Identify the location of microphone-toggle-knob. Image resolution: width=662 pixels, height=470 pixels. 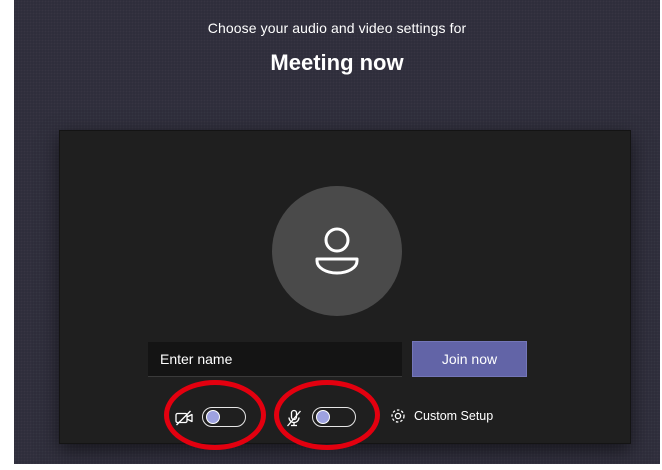
(323, 417).